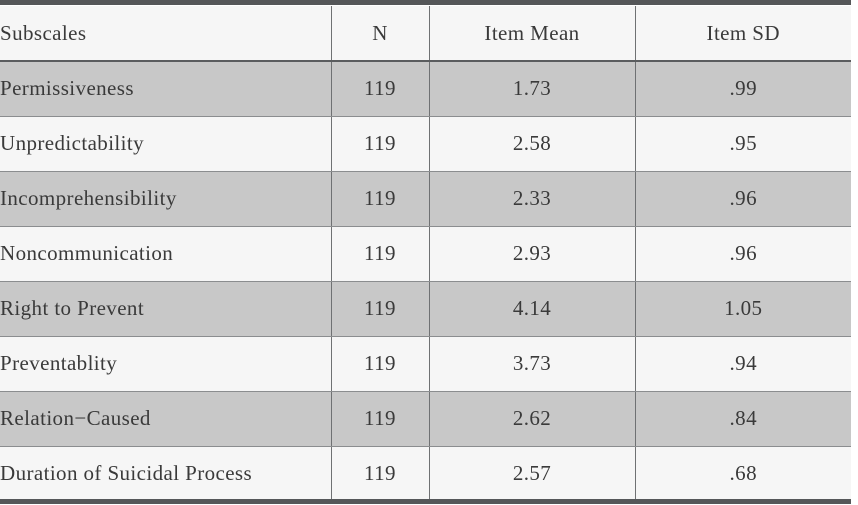 This screenshot has height=505, width=858. What do you see at coordinates (425, 2) in the screenshot?
I see `table-top-rule` at bounding box center [425, 2].